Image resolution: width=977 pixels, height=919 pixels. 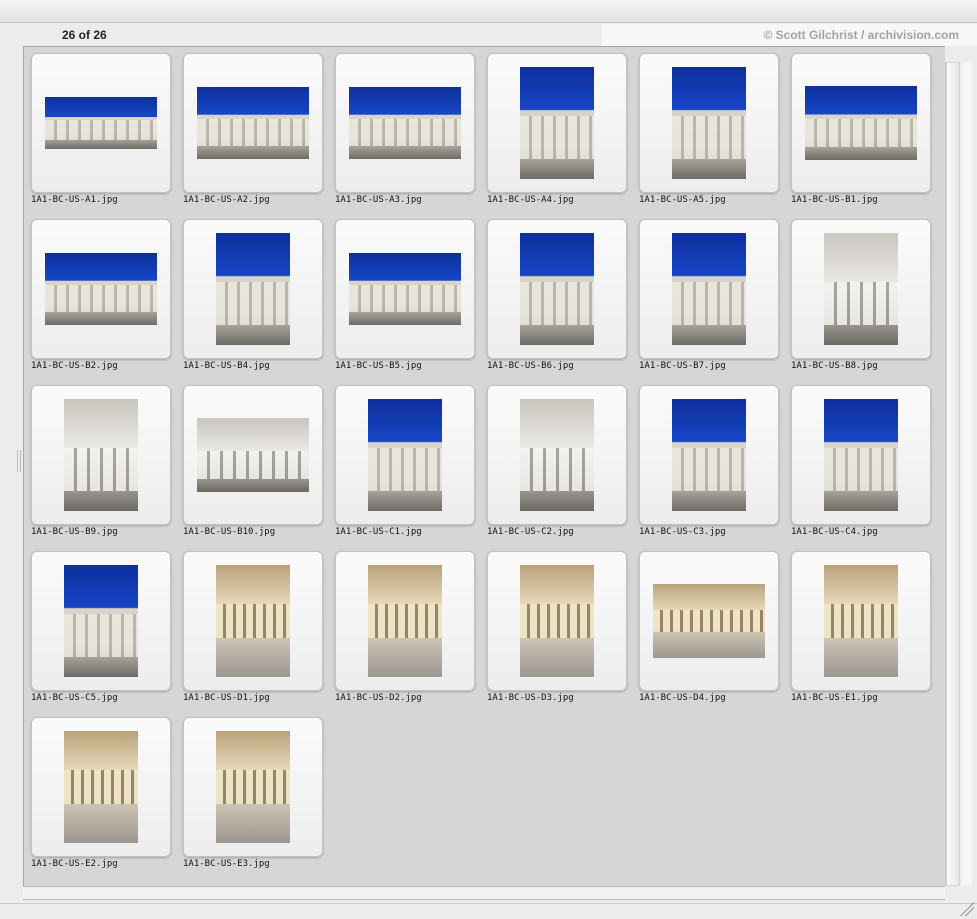 What do you see at coordinates (530, 200) in the screenshot?
I see `thumbnail-filename: 1A1-BC-US-A4.jpg` at bounding box center [530, 200].